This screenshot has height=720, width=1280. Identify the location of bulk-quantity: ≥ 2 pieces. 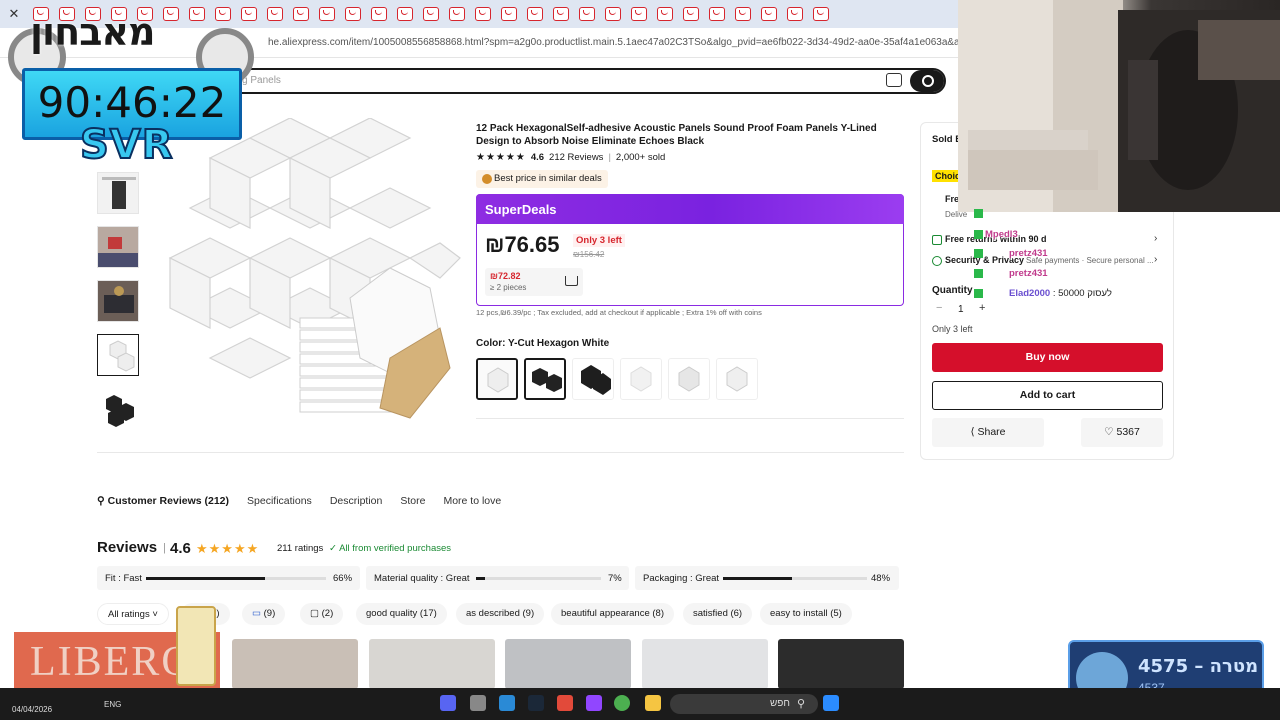
(508, 287).